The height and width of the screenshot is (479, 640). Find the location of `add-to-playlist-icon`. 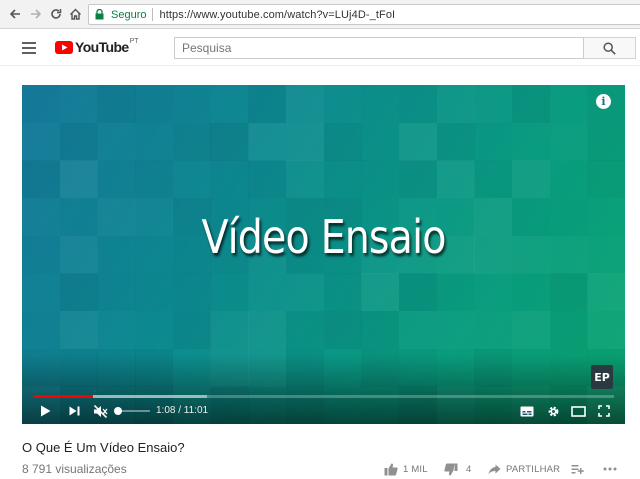

add-to-playlist-icon is located at coordinates (577, 469).